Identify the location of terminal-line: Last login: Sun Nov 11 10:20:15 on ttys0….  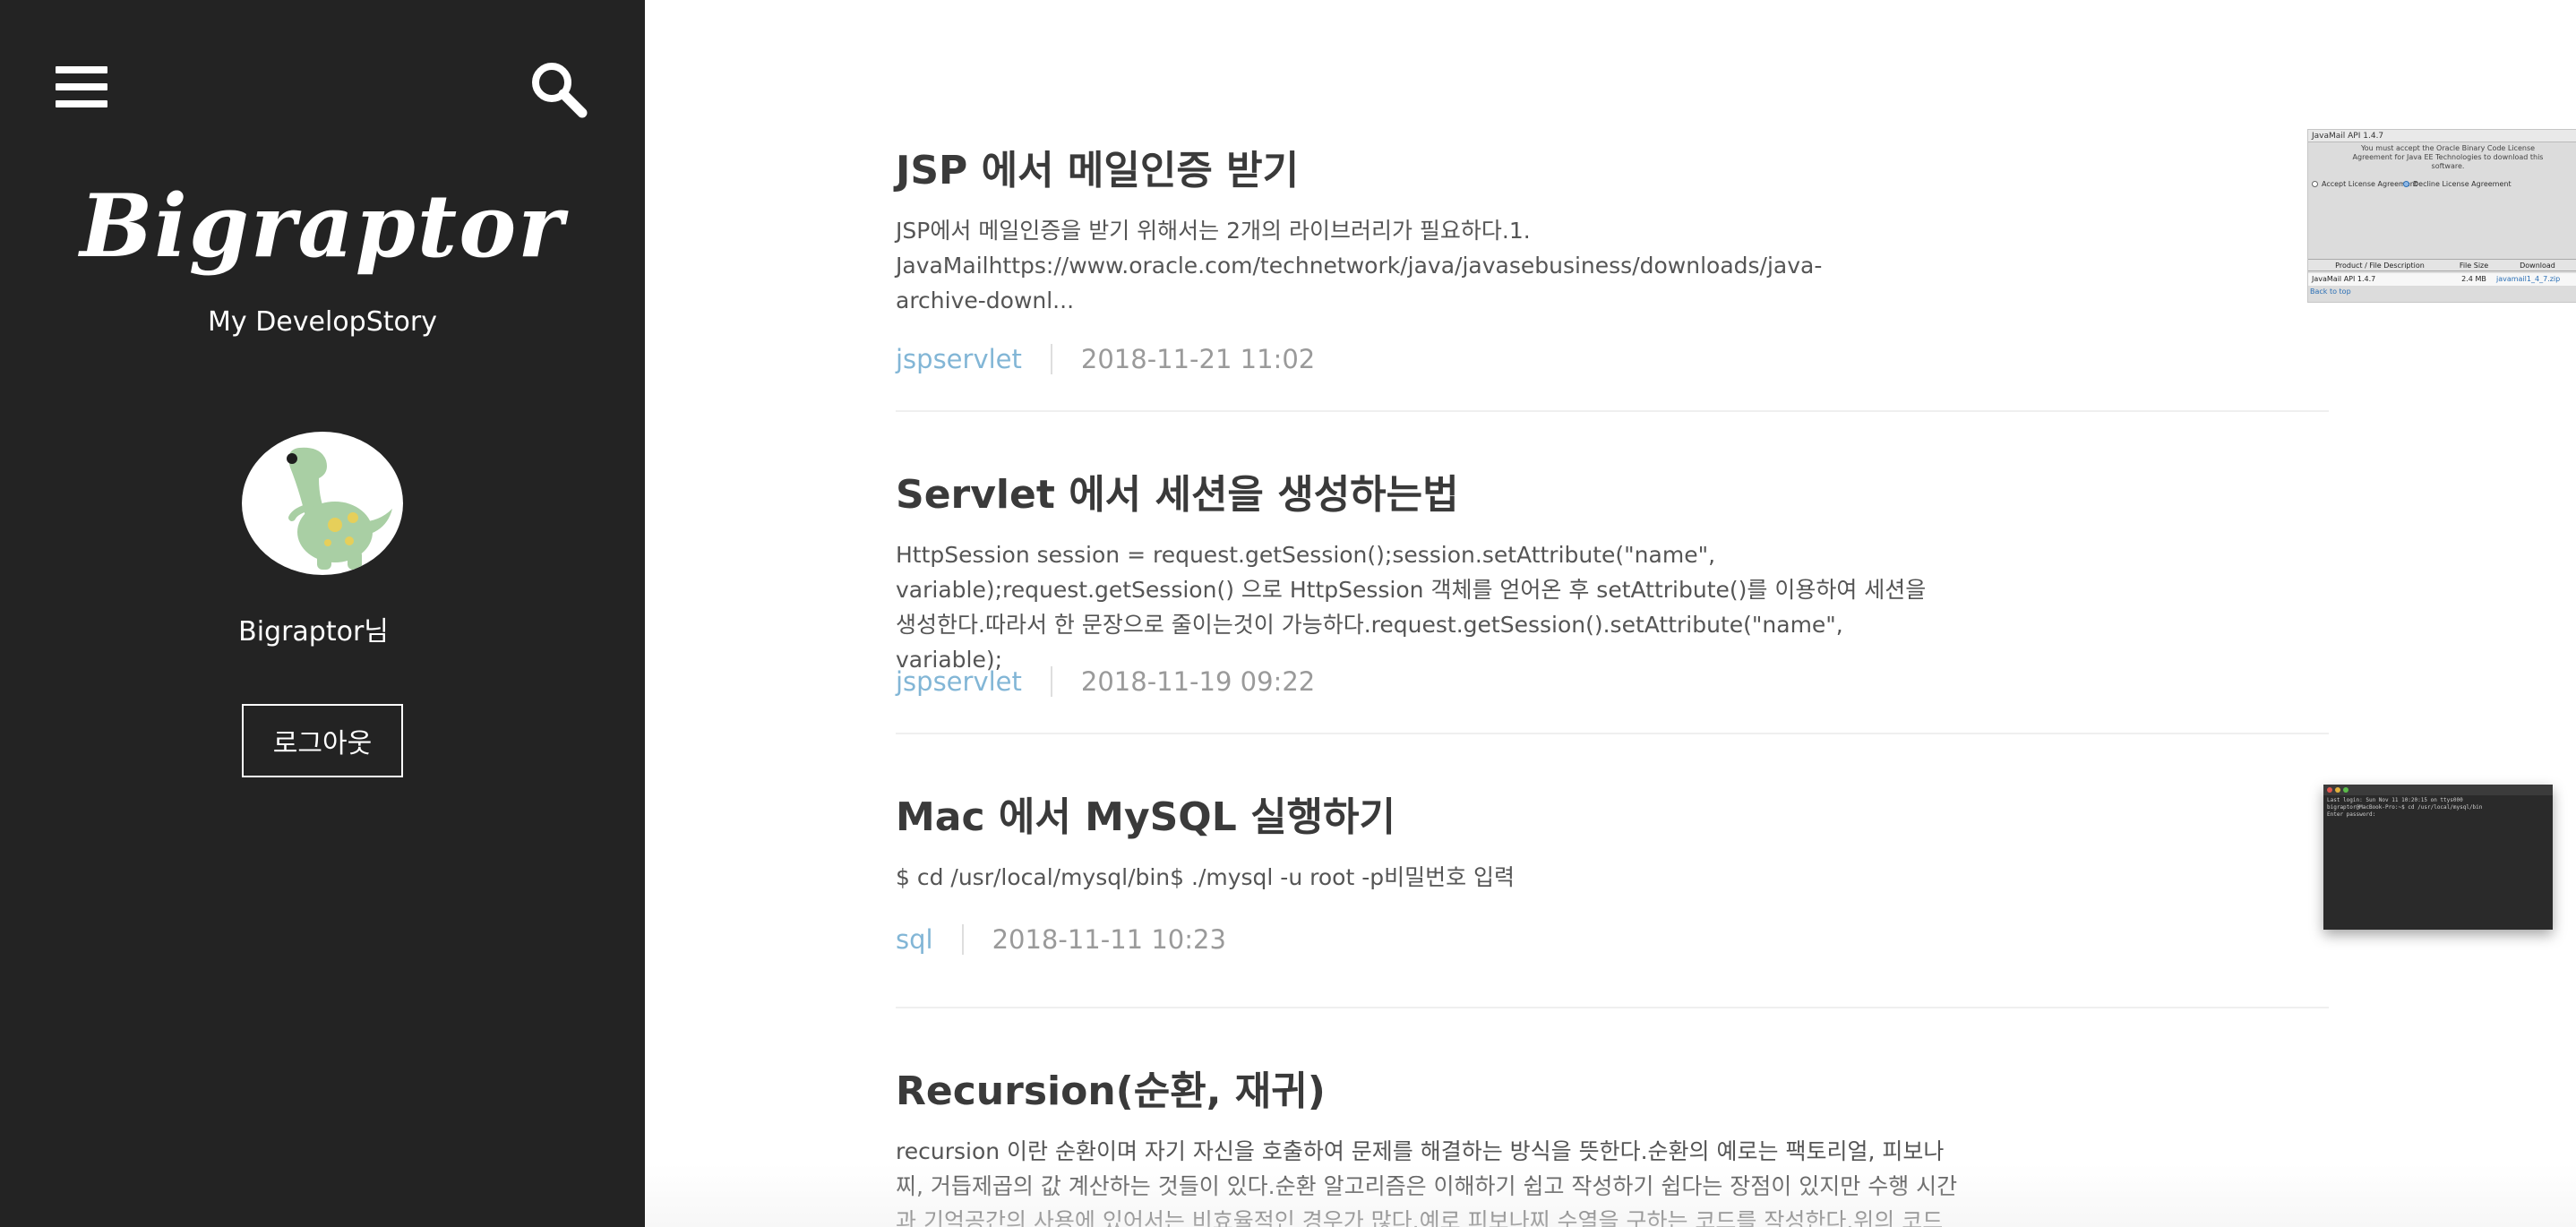
(2395, 800).